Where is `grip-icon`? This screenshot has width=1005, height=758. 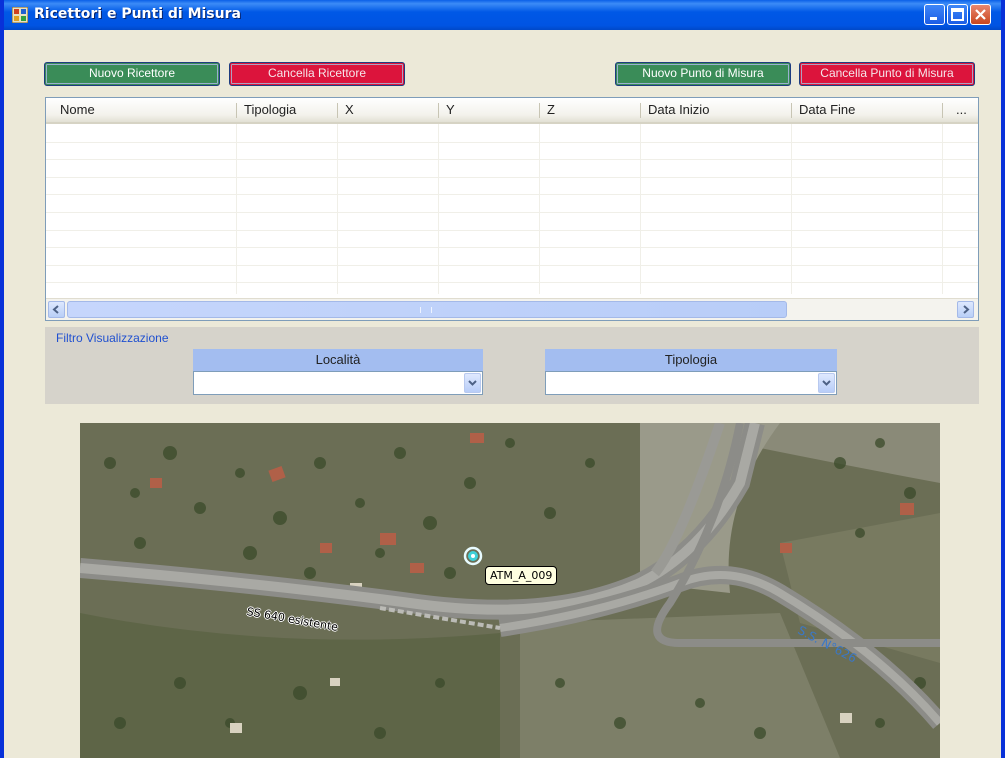
grip-icon is located at coordinates (426, 310).